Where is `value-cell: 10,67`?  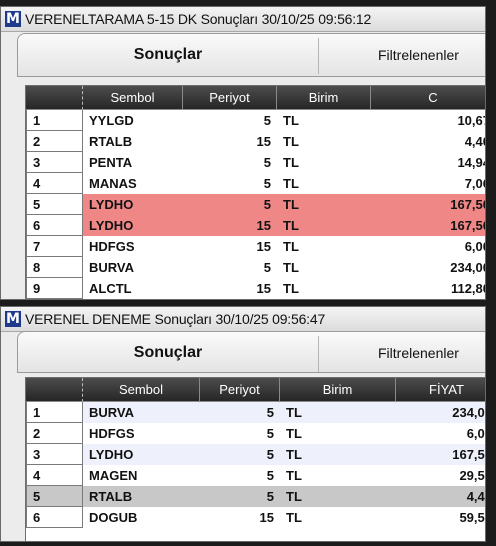
value-cell: 10,67 is located at coordinates (428, 120).